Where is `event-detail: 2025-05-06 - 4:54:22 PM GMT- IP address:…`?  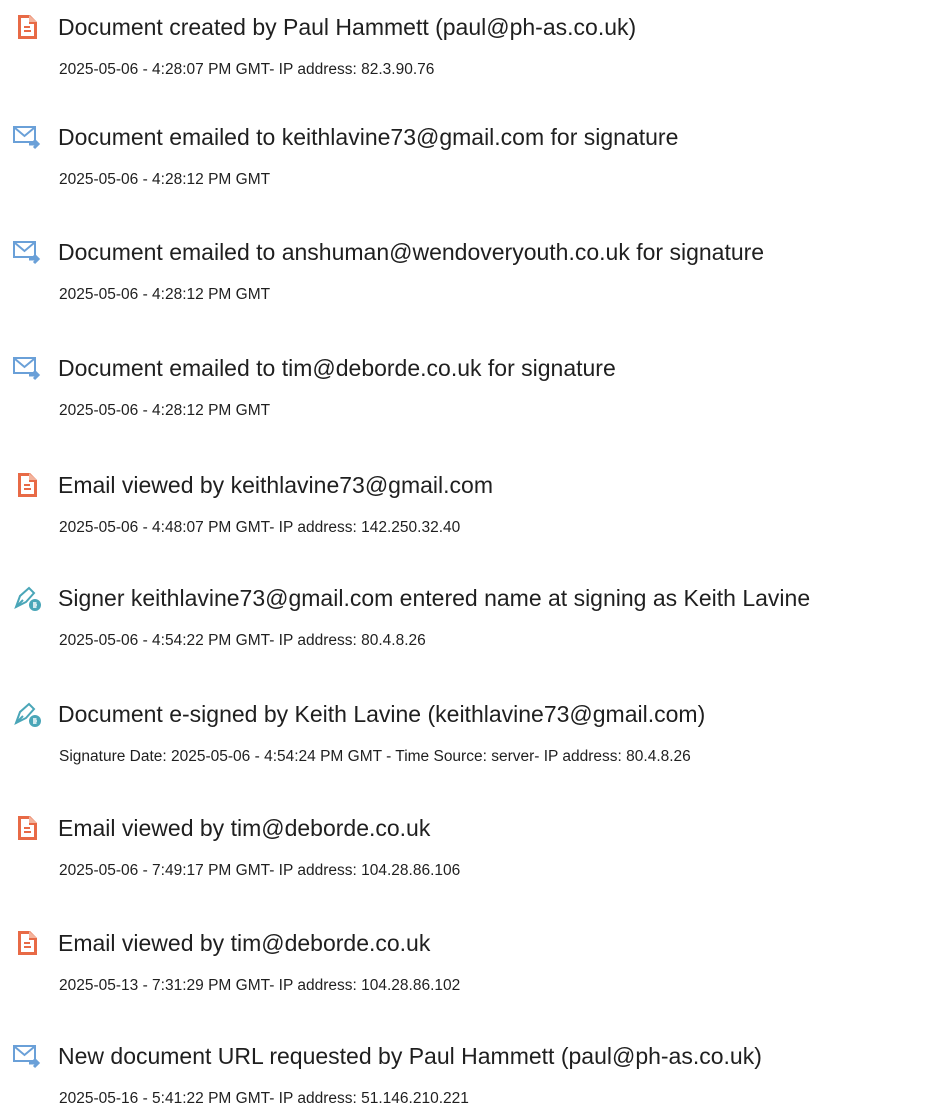 event-detail: 2025-05-06 - 4:54:22 PM GMT- IP address:… is located at coordinates (242, 640).